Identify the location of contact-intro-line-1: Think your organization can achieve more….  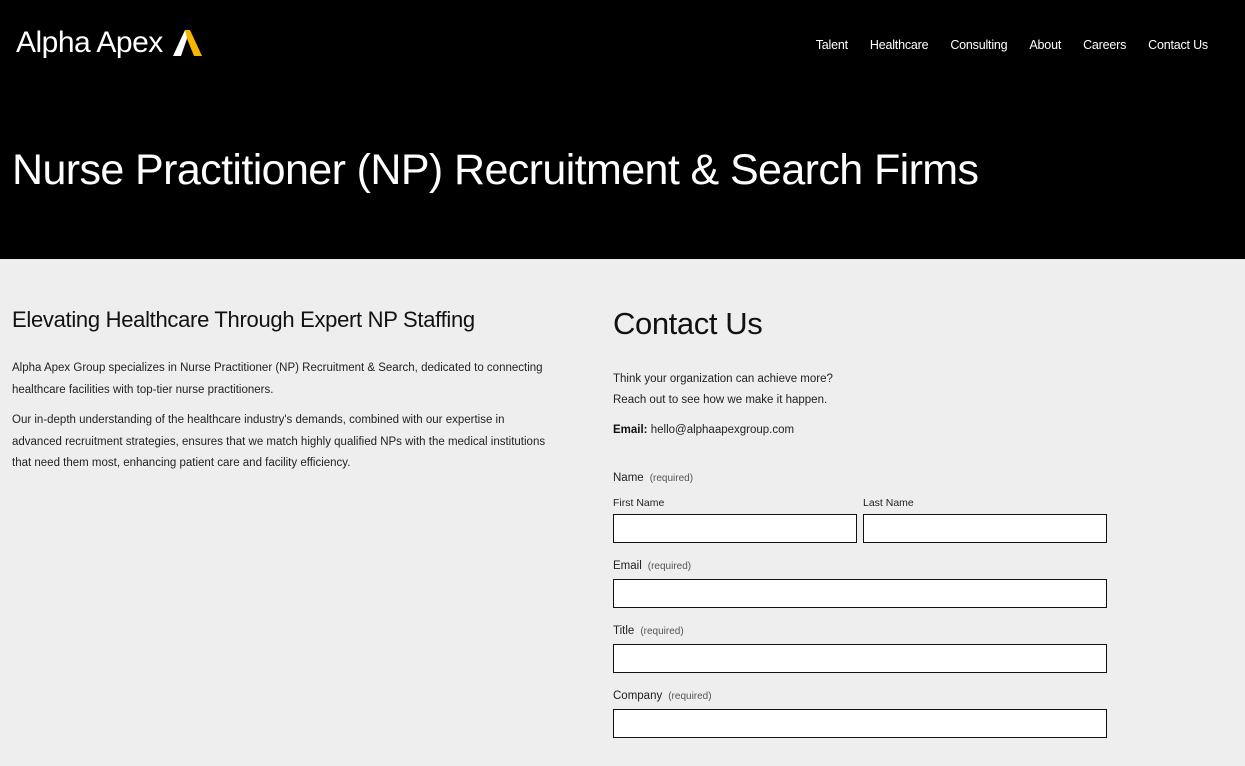
(723, 379).